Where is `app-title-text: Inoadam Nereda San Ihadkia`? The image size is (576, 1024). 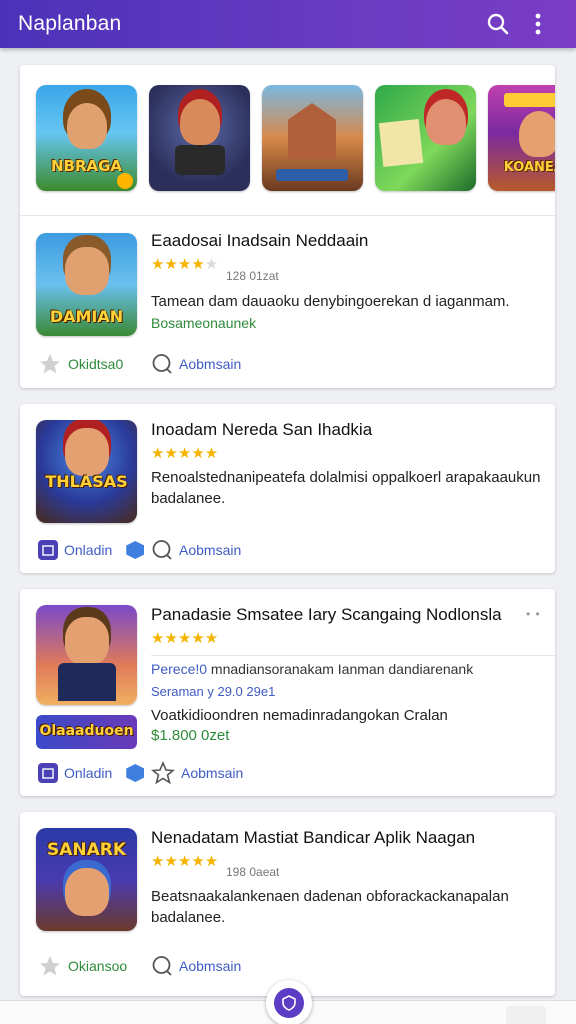
app-title-text: Inoadam Nereda San Ihadkia is located at coordinates (346, 430).